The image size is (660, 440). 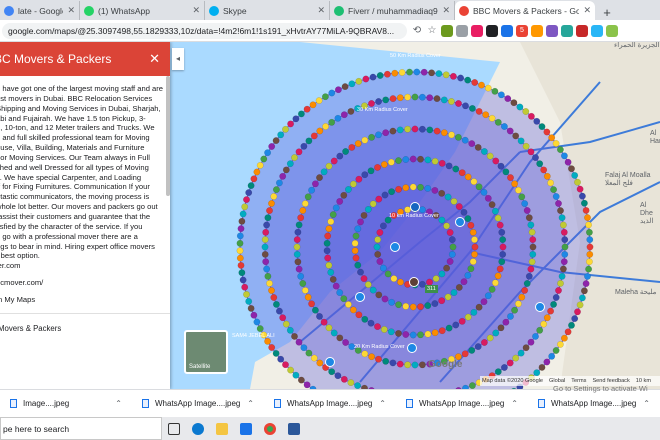 What do you see at coordinates (66, 403) in the screenshot?
I see `download-item: Image....jpeg ⌃` at bounding box center [66, 403].